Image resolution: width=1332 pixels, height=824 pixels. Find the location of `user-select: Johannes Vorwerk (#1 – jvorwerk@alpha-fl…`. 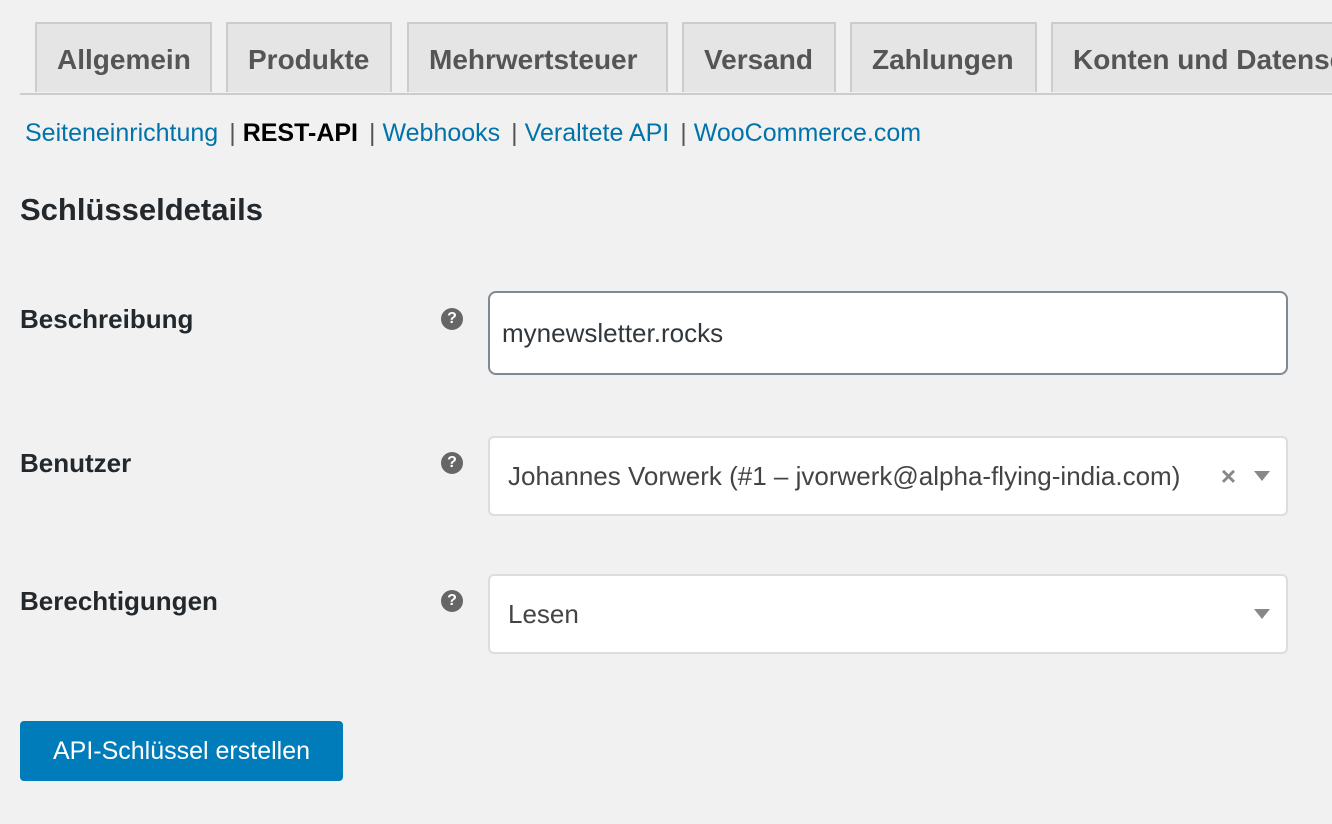

user-select: Johannes Vorwerk (#1 – jvorwerk@alpha-fl… is located at coordinates (888, 476).